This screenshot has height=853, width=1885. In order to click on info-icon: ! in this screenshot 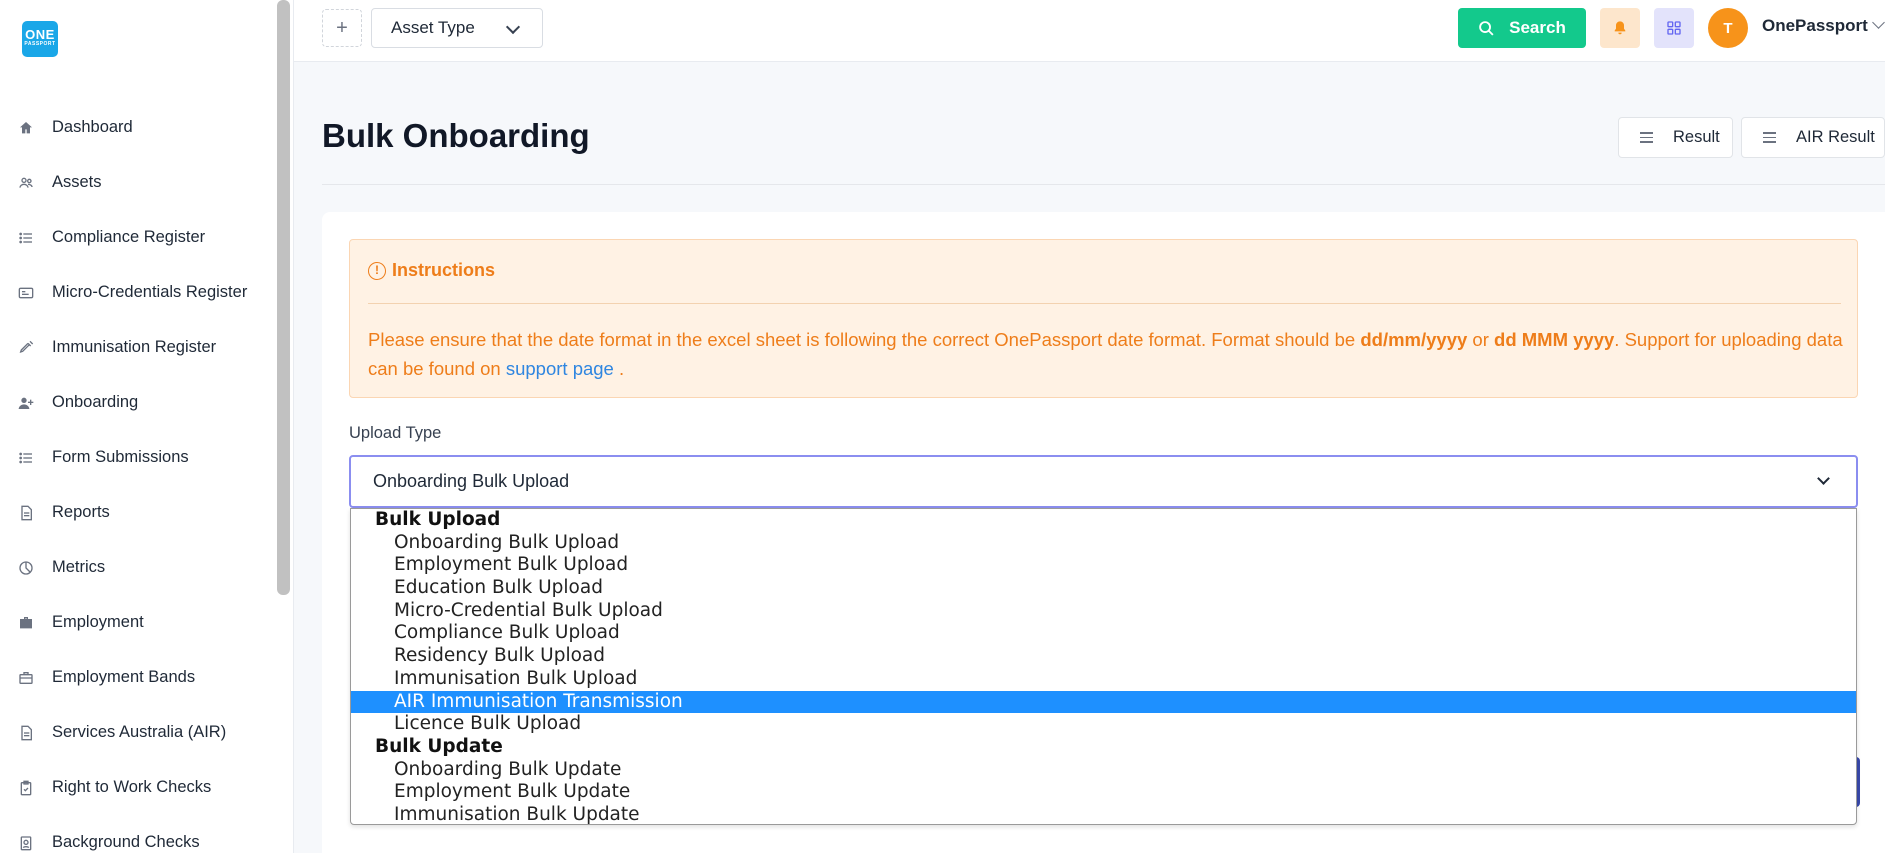, I will do `click(377, 270)`.